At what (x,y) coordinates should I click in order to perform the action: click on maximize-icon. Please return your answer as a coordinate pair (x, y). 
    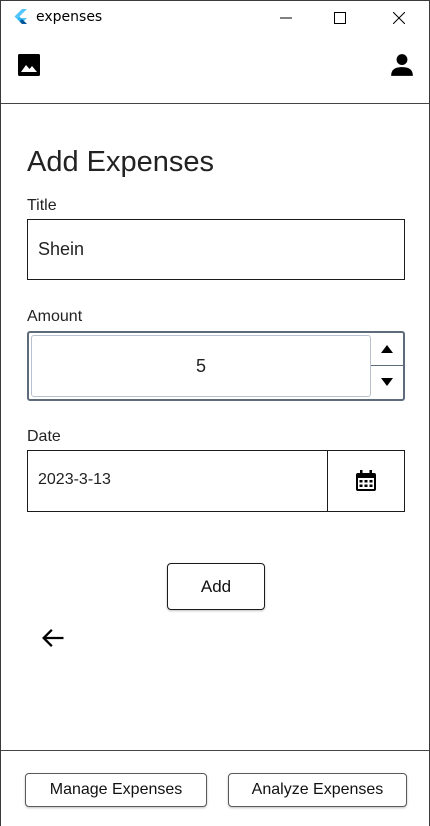
    Looking at the image, I should click on (340, 17).